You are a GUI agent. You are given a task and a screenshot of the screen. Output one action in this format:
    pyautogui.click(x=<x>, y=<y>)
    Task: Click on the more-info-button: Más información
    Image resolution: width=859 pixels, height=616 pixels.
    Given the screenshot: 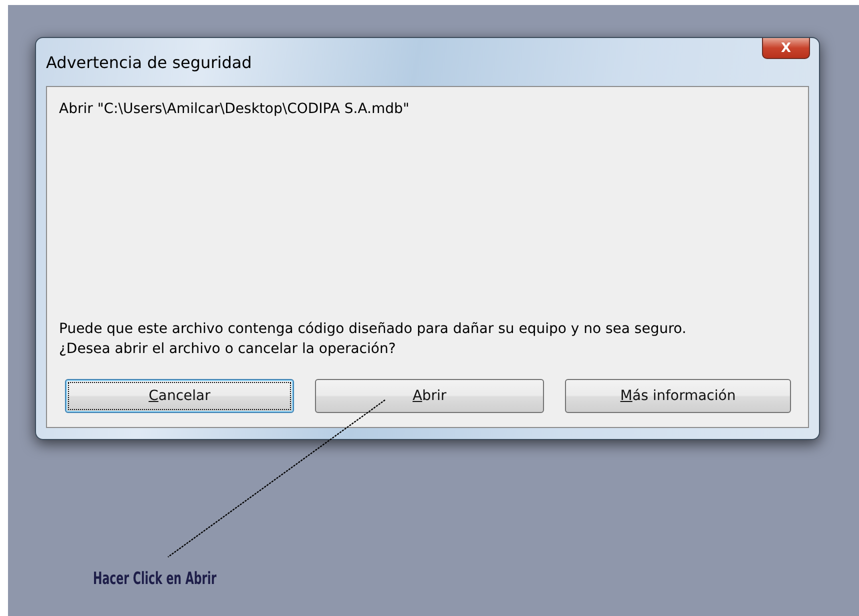 What is the action you would take?
    pyautogui.click(x=678, y=396)
    